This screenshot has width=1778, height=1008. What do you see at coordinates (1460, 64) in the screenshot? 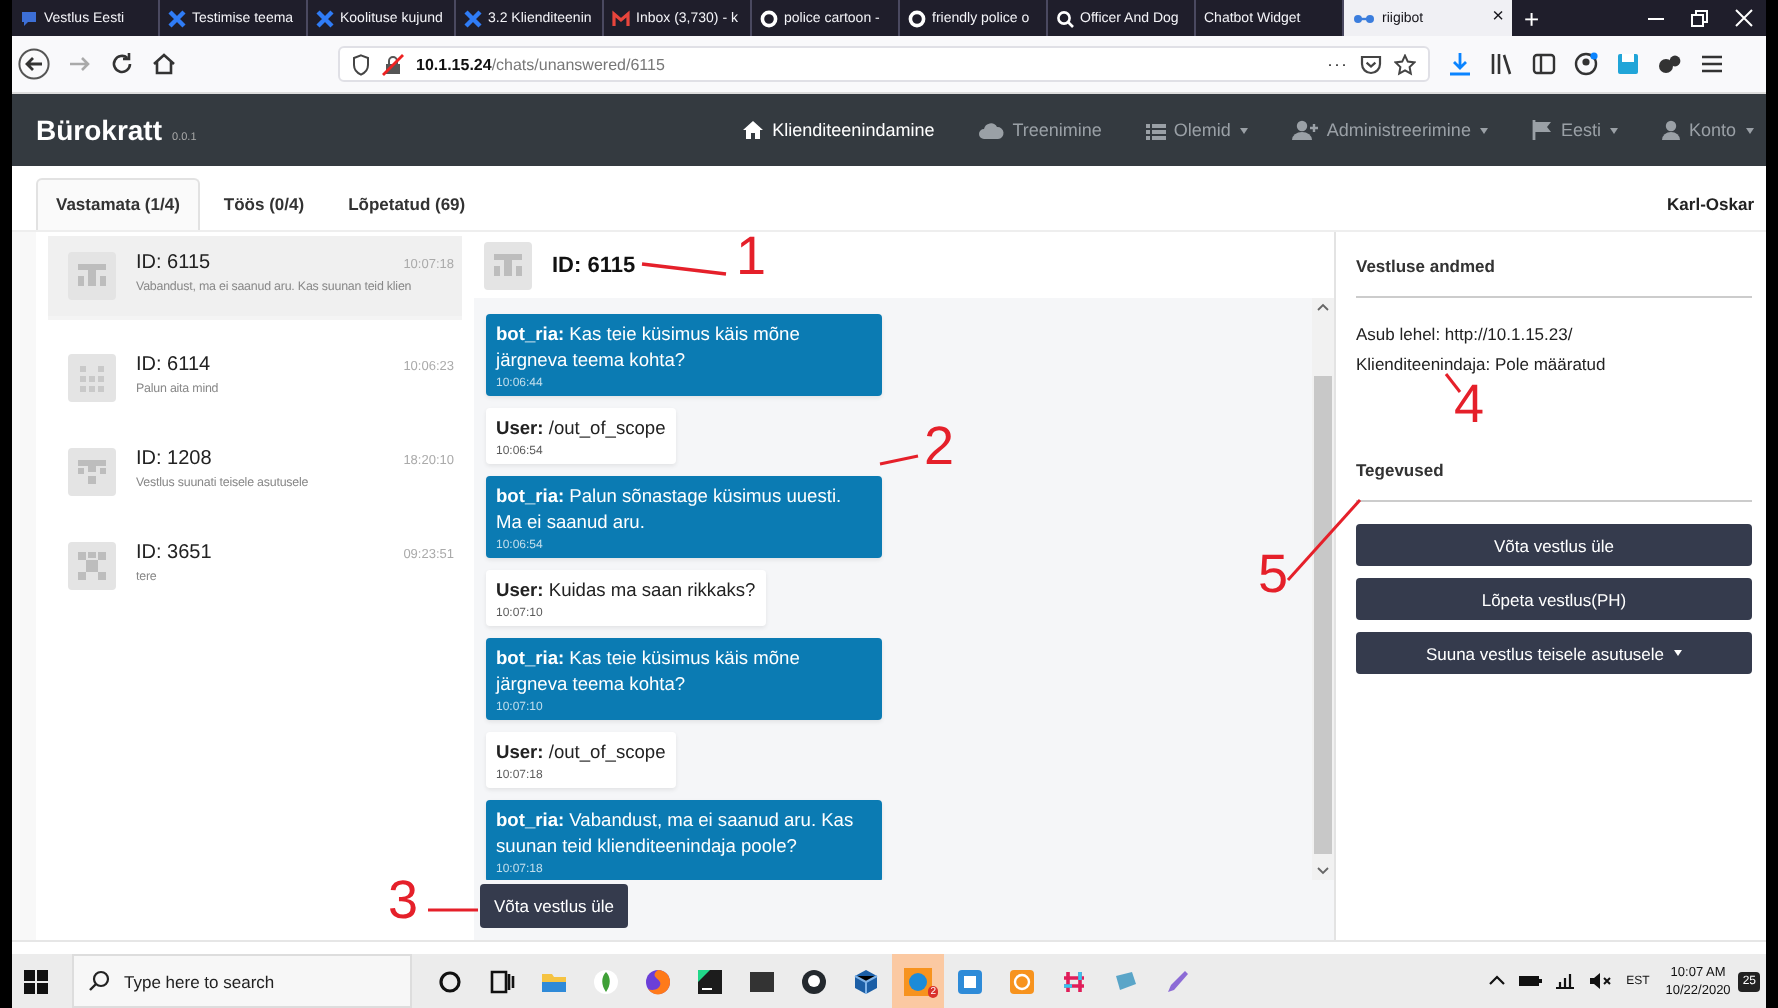
I see `download-icon` at bounding box center [1460, 64].